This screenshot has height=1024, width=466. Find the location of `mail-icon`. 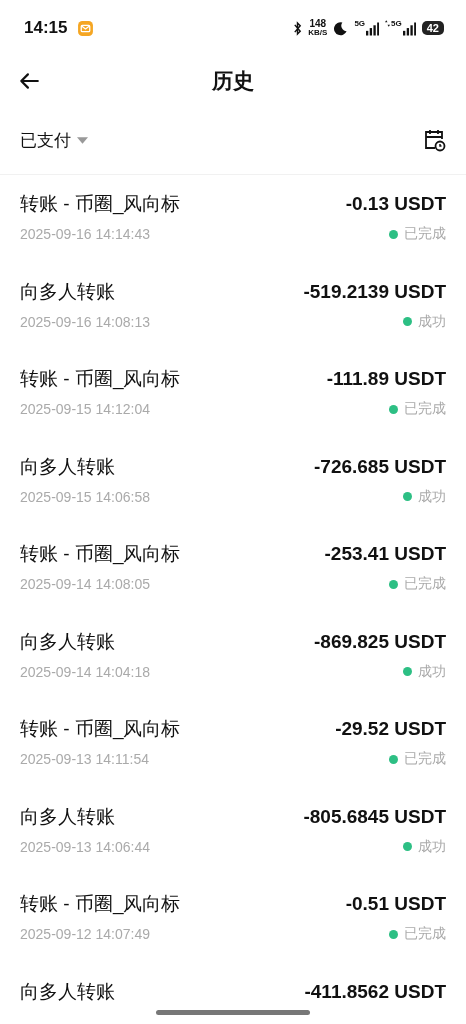

mail-icon is located at coordinates (86, 28).